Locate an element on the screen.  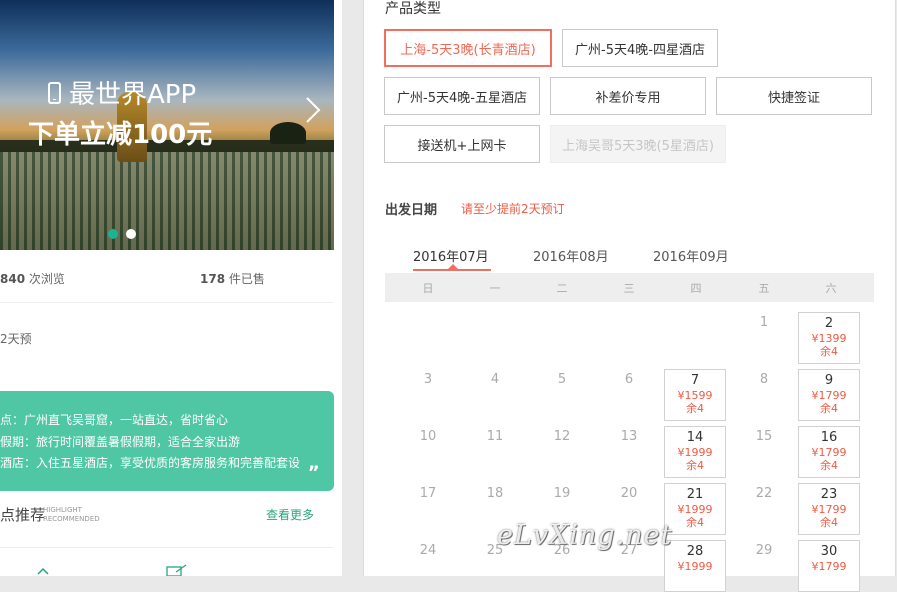
calendar-day: 5 is located at coordinates (562, 379).